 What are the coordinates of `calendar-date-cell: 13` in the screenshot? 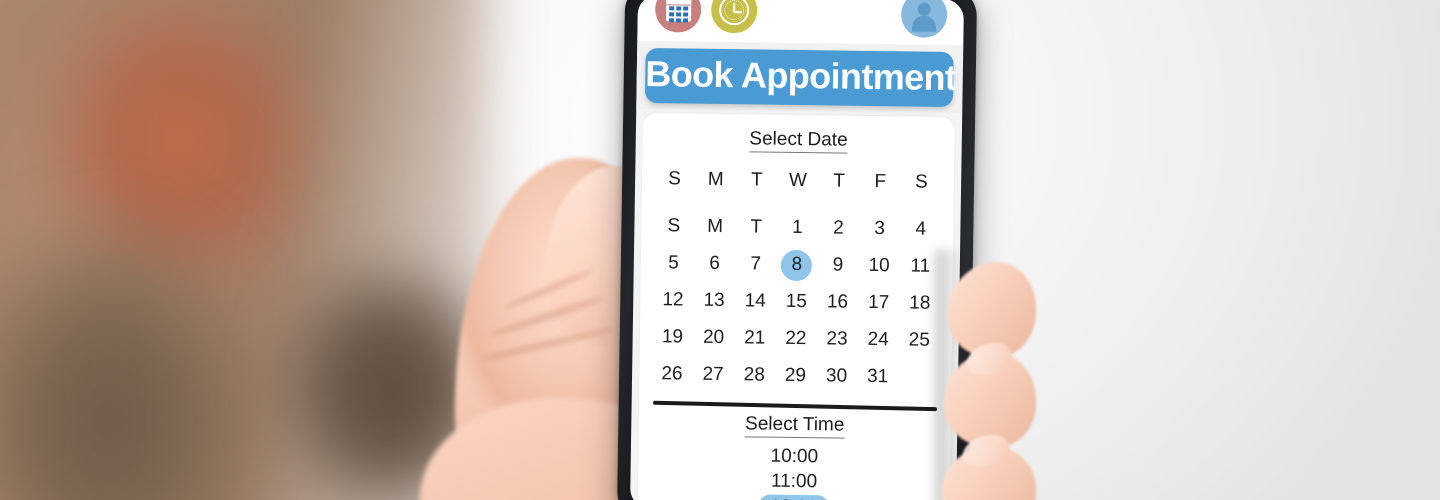 It's located at (714, 301).